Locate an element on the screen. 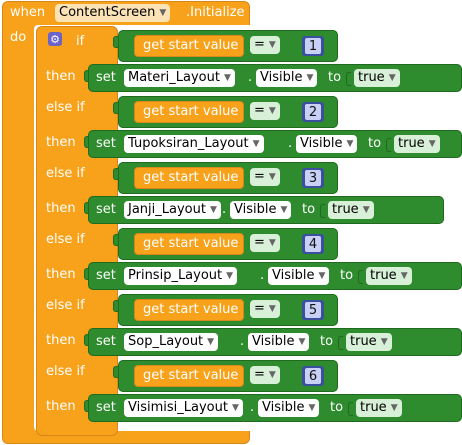 This screenshot has height=445, width=462. layout-dropdown: Materi_Layout ▼ is located at coordinates (179, 78).